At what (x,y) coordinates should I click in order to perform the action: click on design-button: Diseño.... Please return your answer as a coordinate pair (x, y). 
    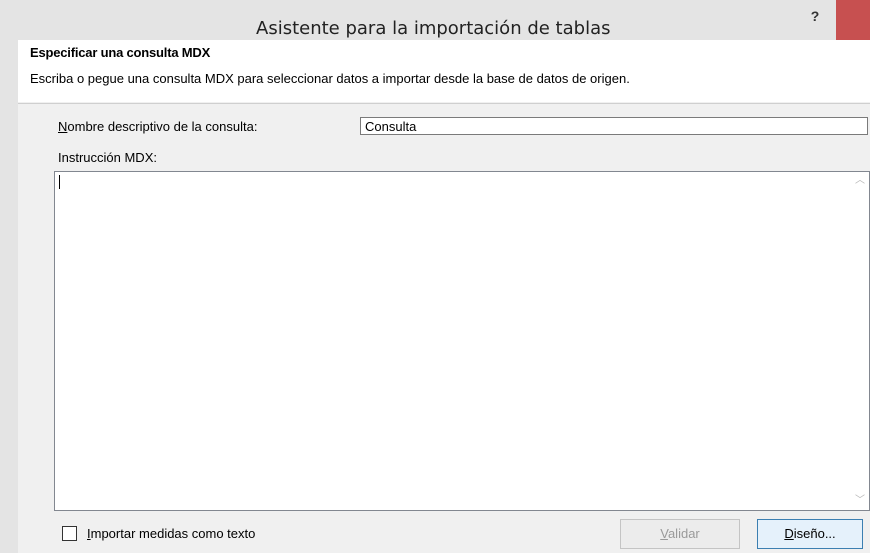
    Looking at the image, I should click on (810, 534).